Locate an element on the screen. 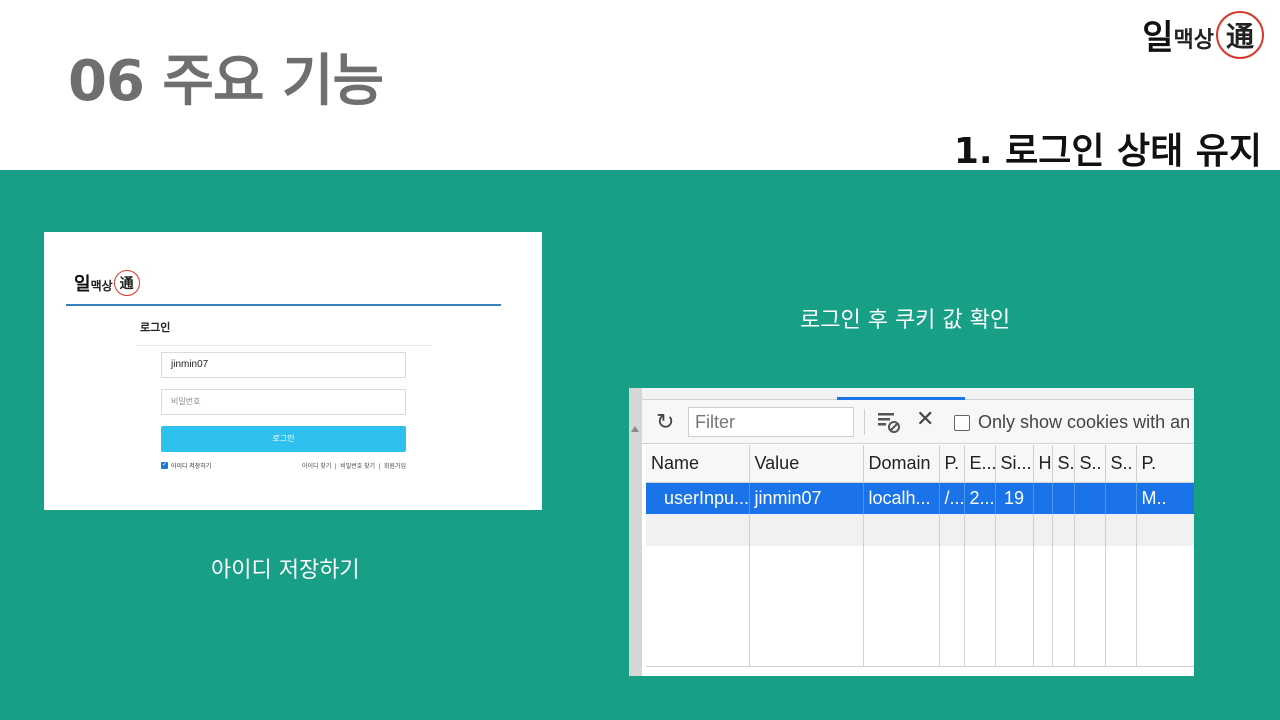 This screenshot has height=720, width=1280. divider is located at coordinates (284, 345).